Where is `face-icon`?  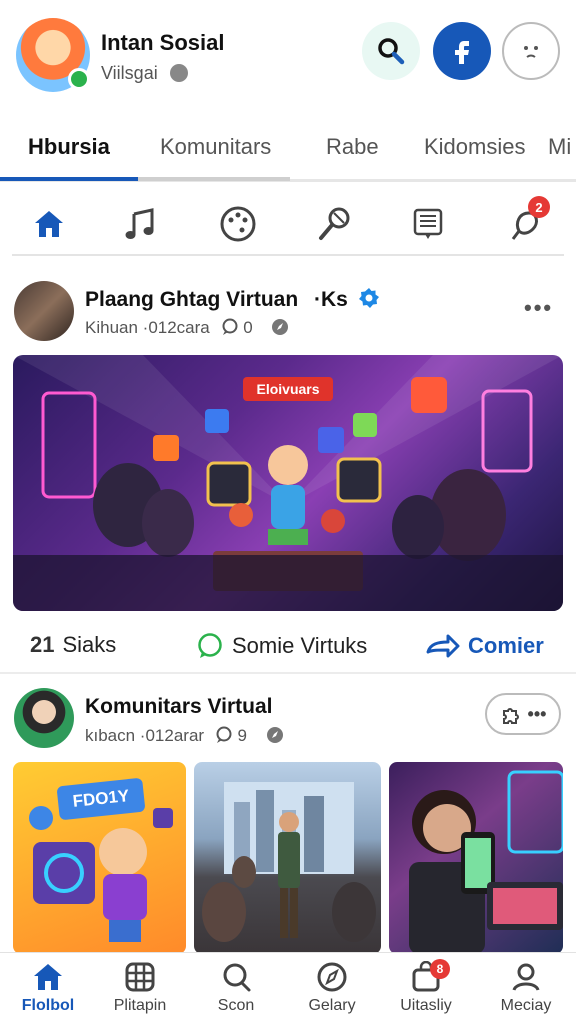
face-icon is located at coordinates (531, 52).